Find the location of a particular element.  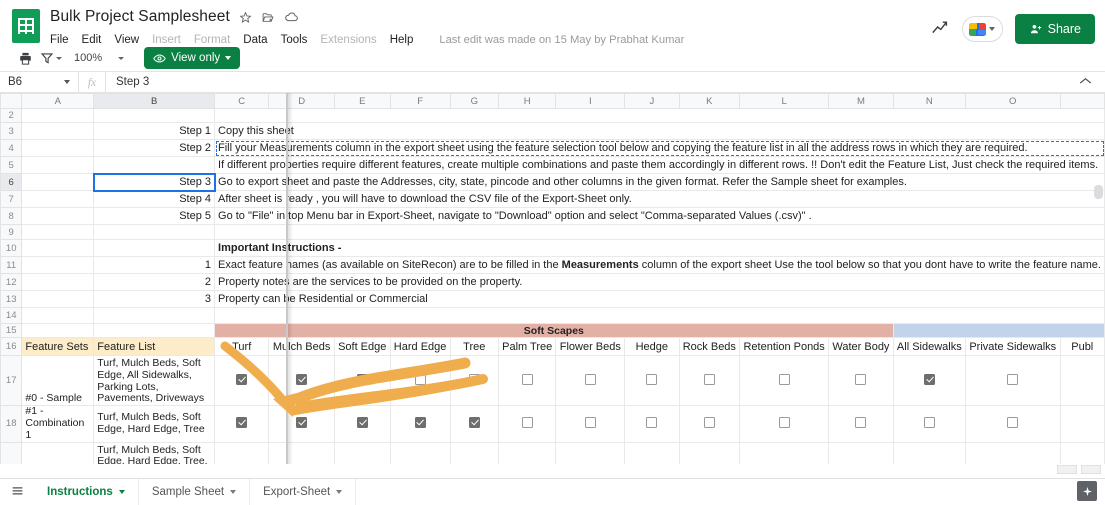

cell-C2 is located at coordinates (659, 115).